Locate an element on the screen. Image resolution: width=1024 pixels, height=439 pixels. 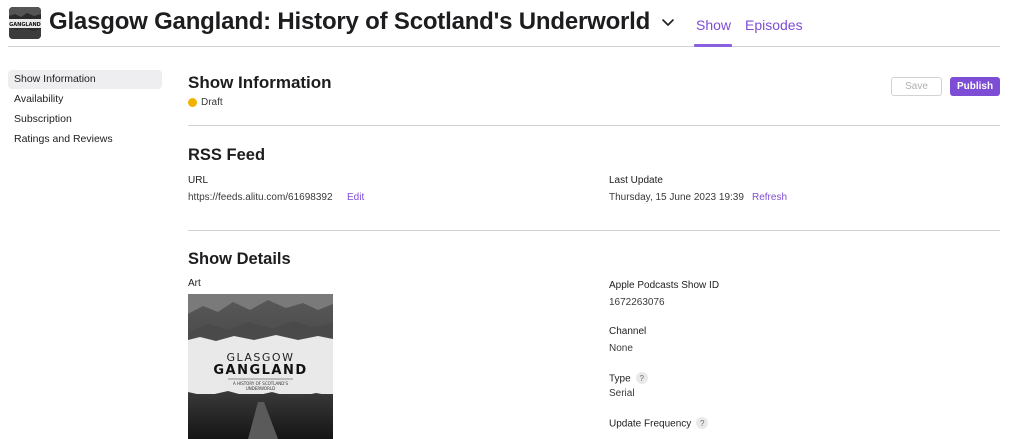
show-thumbnail: GANGLAND is located at coordinates (25, 23).